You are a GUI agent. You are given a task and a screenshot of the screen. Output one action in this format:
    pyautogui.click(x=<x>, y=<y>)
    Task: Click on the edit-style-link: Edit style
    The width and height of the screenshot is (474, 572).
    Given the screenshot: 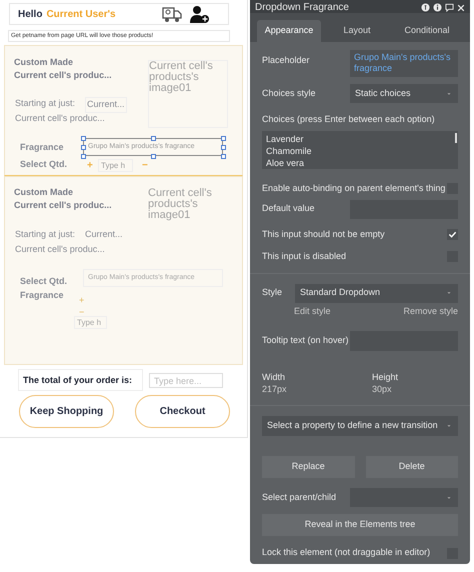 What is the action you would take?
    pyautogui.click(x=312, y=311)
    